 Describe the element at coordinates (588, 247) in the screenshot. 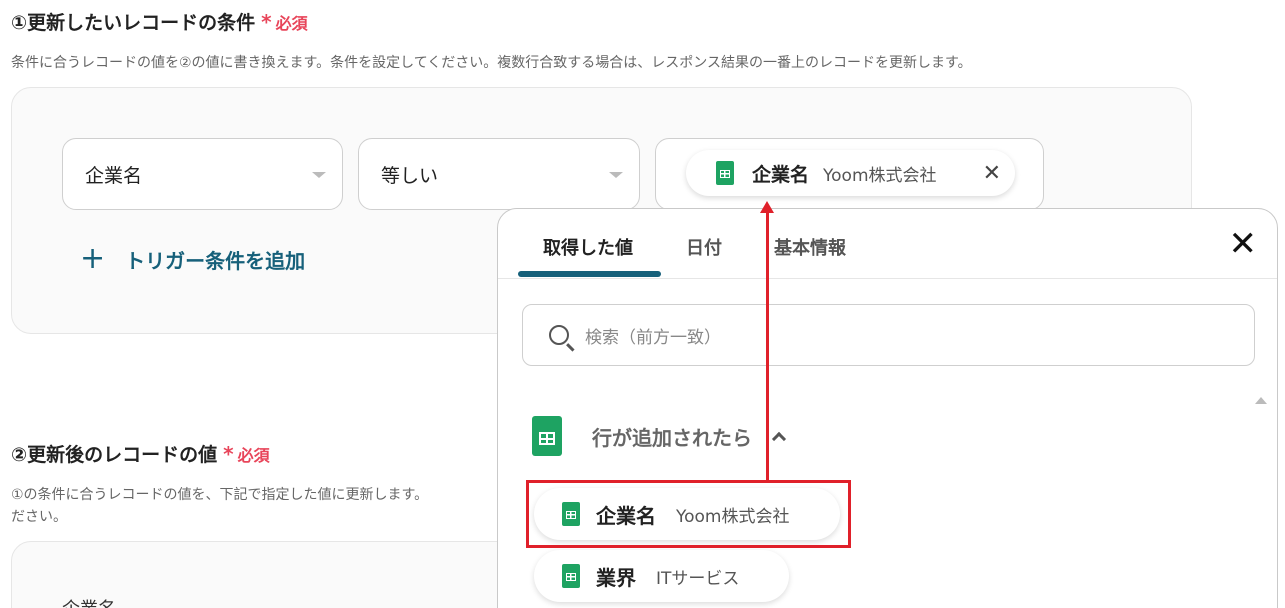

I see `tab-acquired-values: 取得した値` at that location.